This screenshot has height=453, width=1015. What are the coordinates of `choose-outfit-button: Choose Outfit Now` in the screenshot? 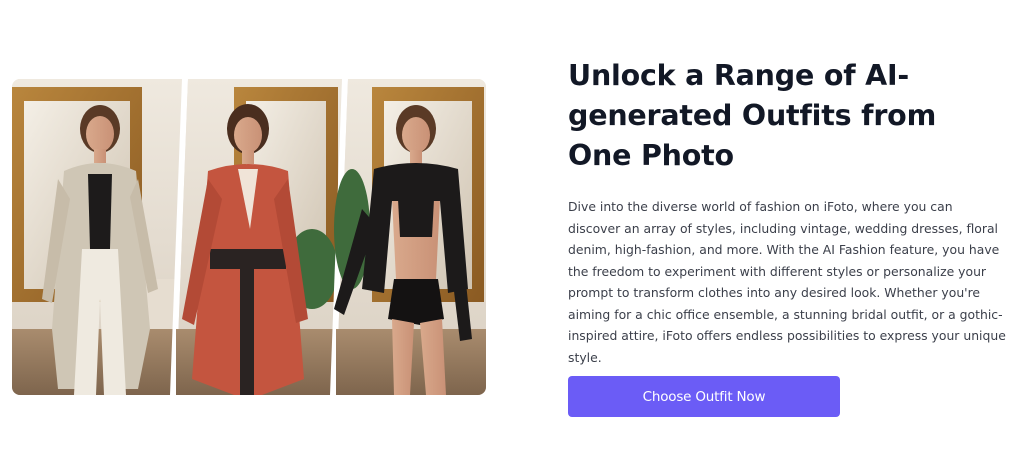 It's located at (704, 396).